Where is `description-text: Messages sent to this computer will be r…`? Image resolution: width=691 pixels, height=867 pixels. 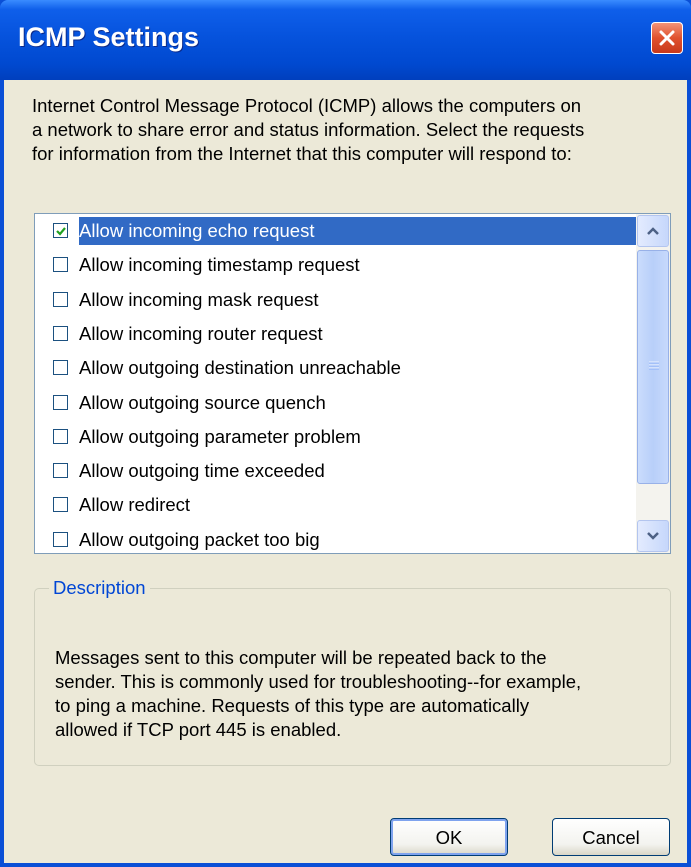 description-text: Messages sent to this computer will be r… is located at coordinates (318, 693).